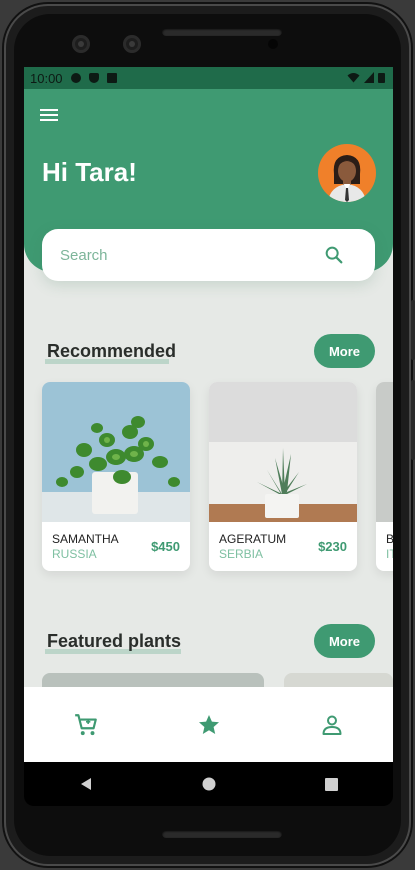 The width and height of the screenshot is (415, 870). What do you see at coordinates (89, 172) in the screenshot?
I see `greeting-title: Hi Tara!` at bounding box center [89, 172].